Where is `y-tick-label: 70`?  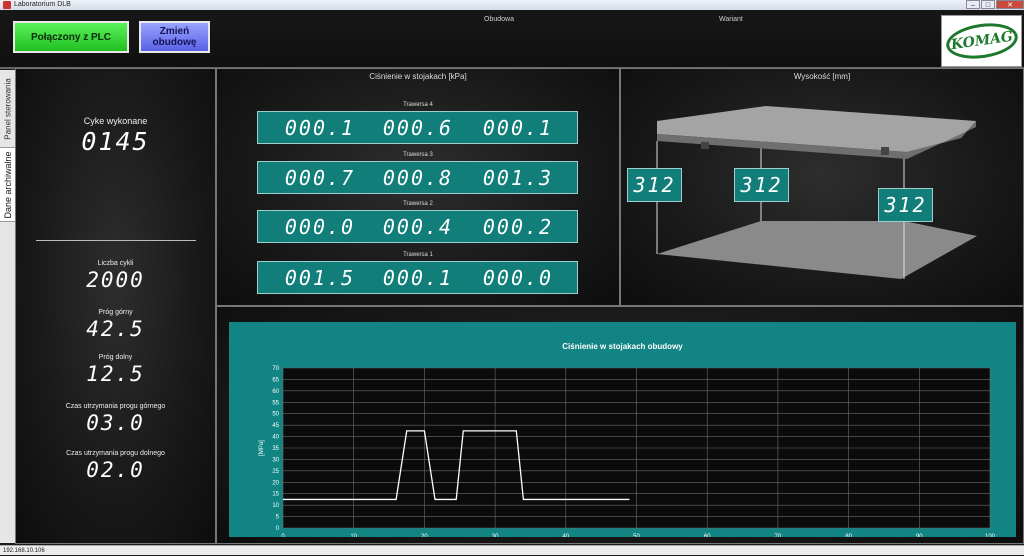
y-tick-label: 70 is located at coordinates (275, 369).